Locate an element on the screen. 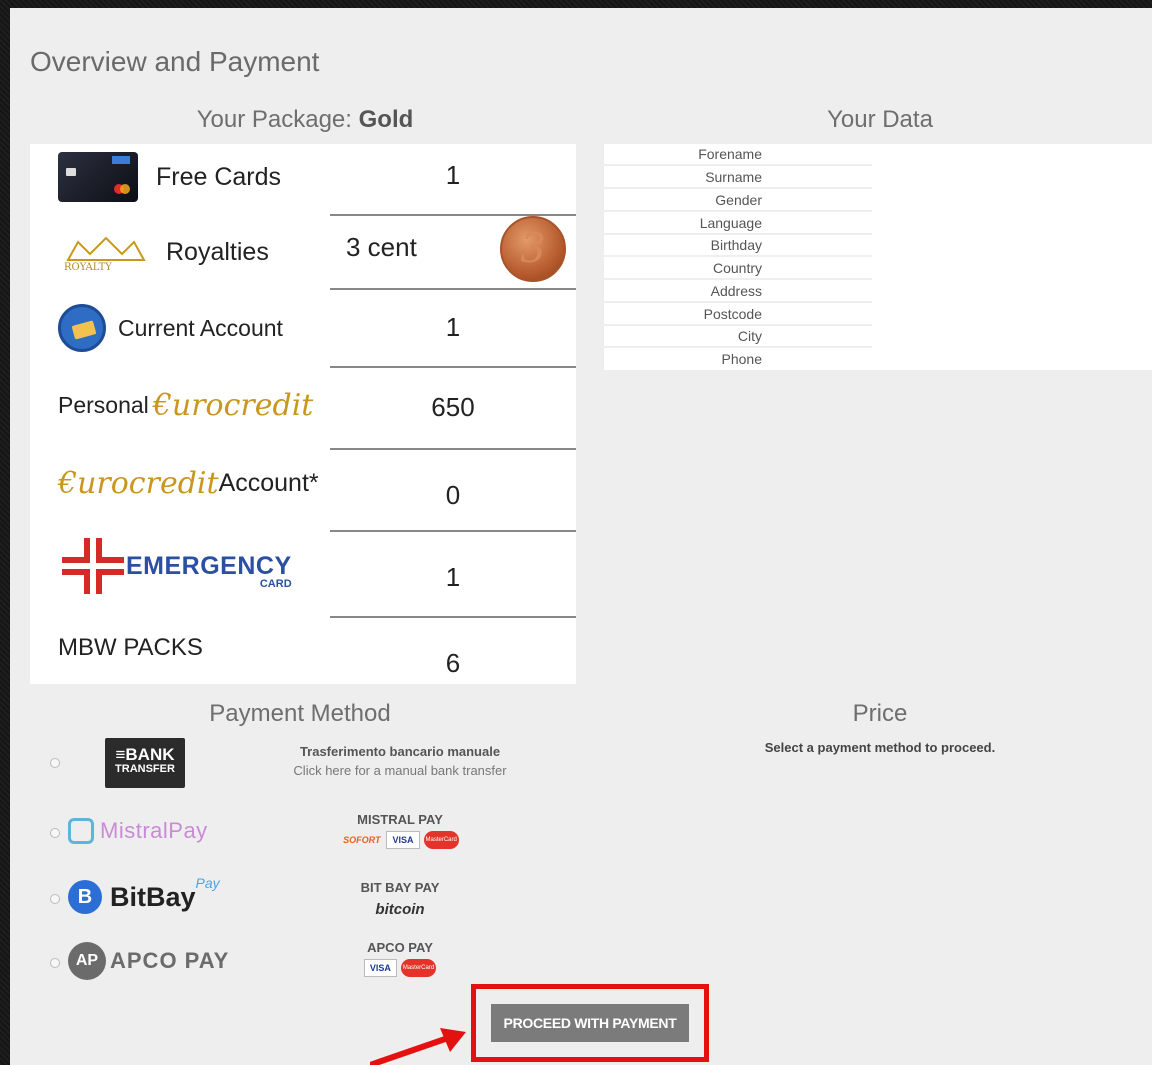  royalties-label: ROYALTY Royalties is located at coordinates (163, 252).